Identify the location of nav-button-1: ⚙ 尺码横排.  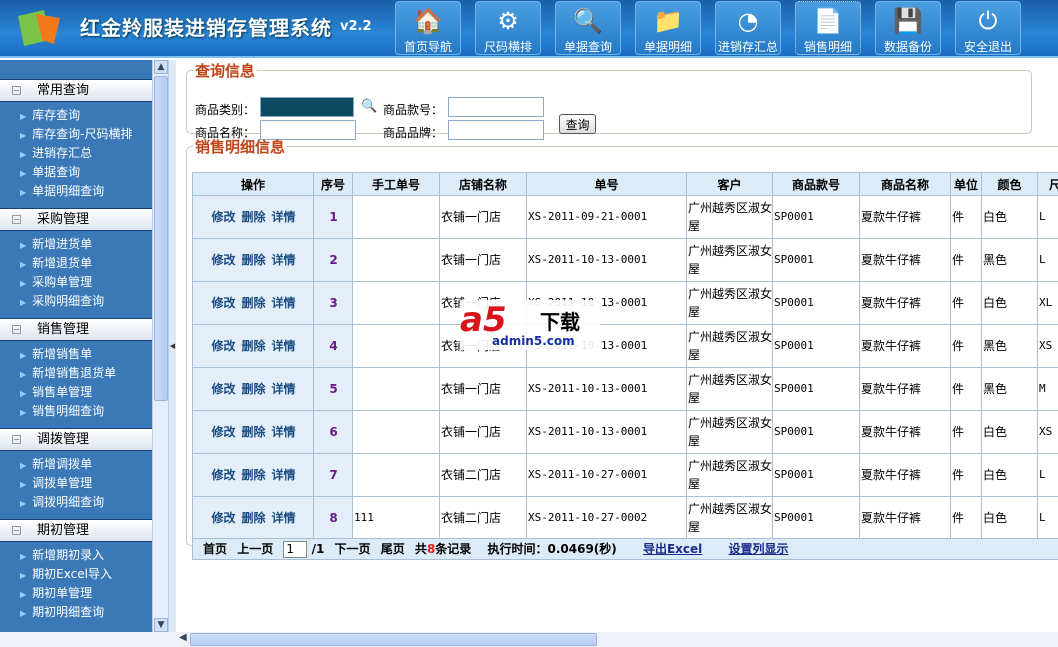
(508, 28).